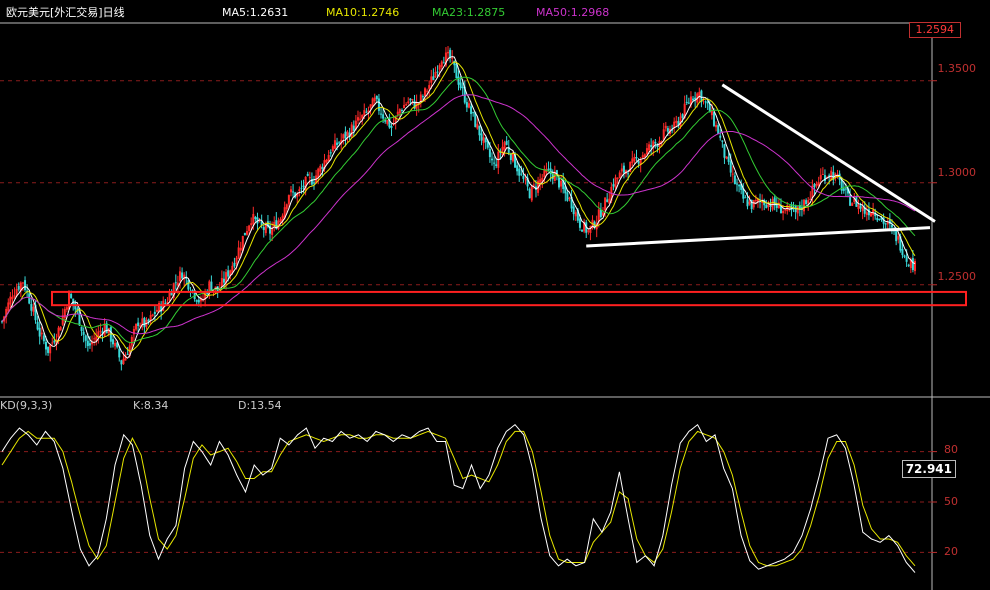  Describe the element at coordinates (934, 30) in the screenshot. I see `last-price-label: 1.2594` at that location.